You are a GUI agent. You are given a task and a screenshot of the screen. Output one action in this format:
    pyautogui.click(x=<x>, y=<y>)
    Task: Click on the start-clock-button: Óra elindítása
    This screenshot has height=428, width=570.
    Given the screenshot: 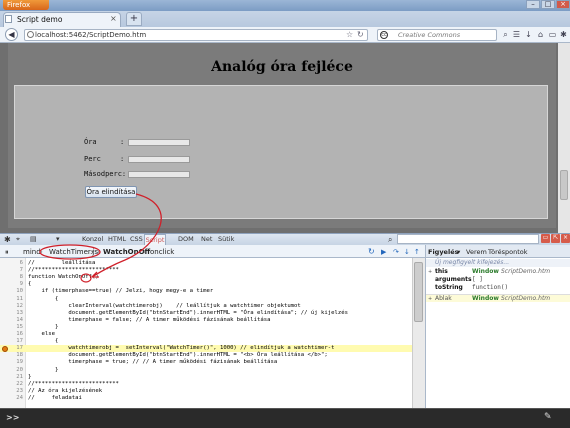 What is the action you would take?
    pyautogui.click(x=111, y=192)
    